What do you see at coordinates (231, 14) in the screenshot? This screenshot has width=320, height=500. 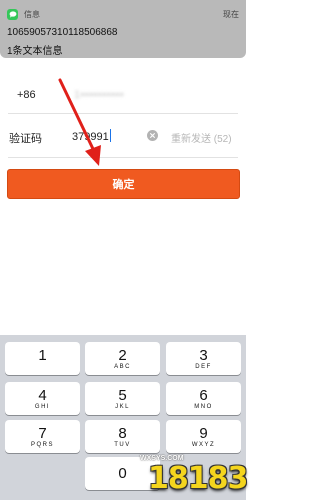 I see `notification-time: 现在` at bounding box center [231, 14].